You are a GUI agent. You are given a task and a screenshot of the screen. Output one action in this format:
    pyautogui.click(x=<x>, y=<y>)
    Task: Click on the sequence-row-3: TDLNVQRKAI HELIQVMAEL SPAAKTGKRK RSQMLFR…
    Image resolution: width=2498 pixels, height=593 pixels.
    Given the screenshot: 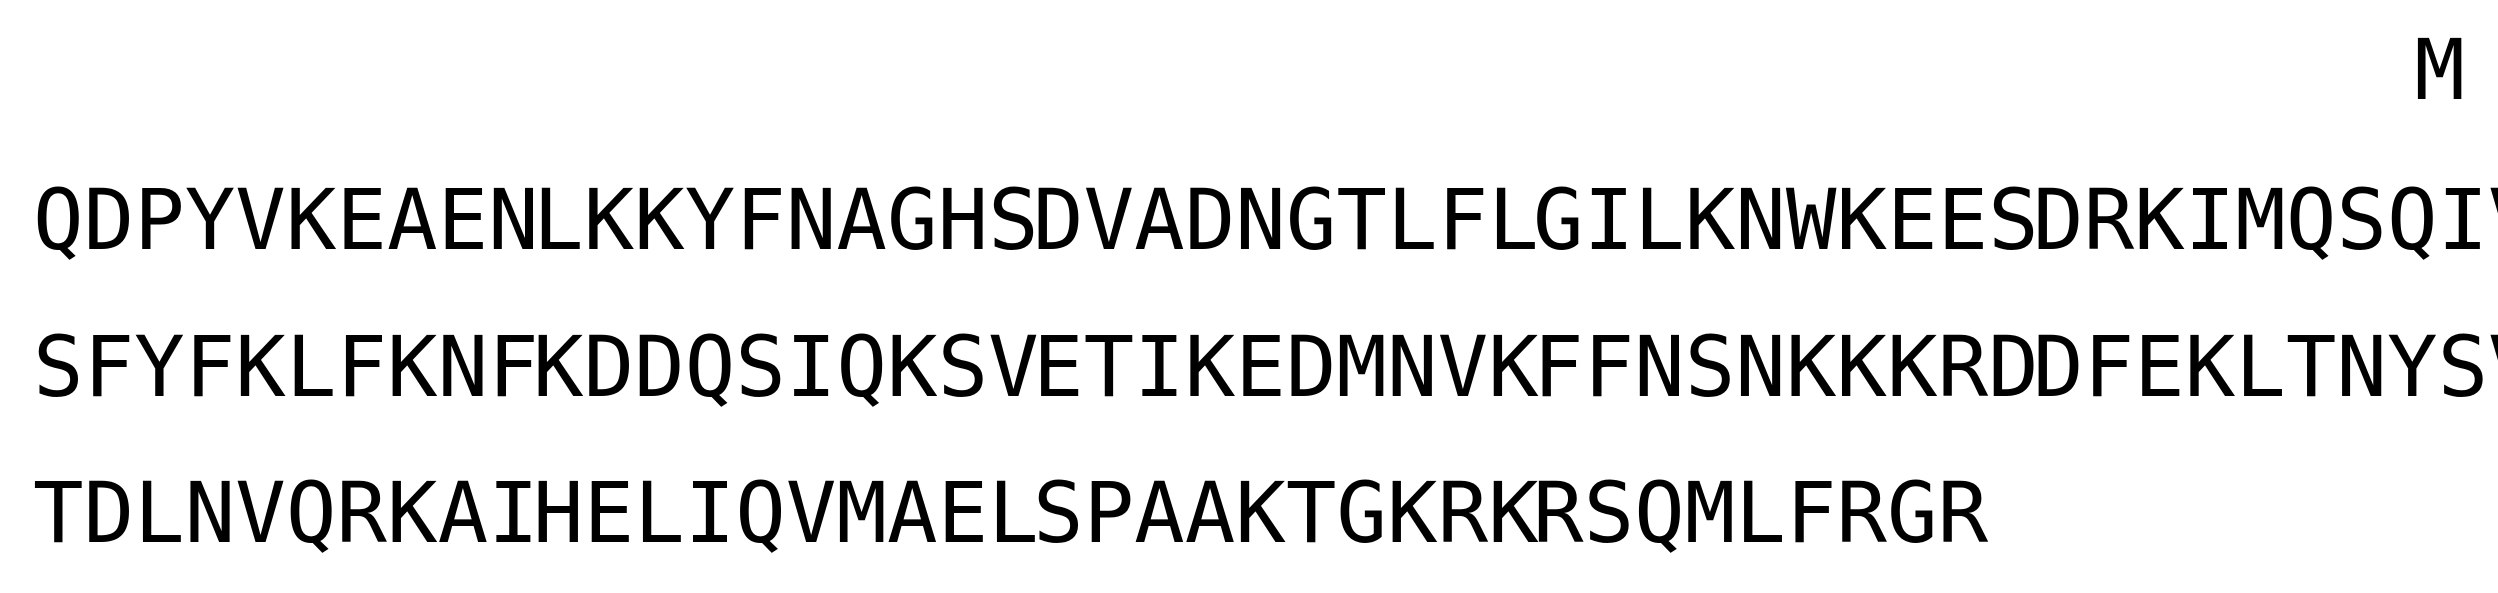 What is the action you would take?
    pyautogui.click(x=1033, y=513)
    